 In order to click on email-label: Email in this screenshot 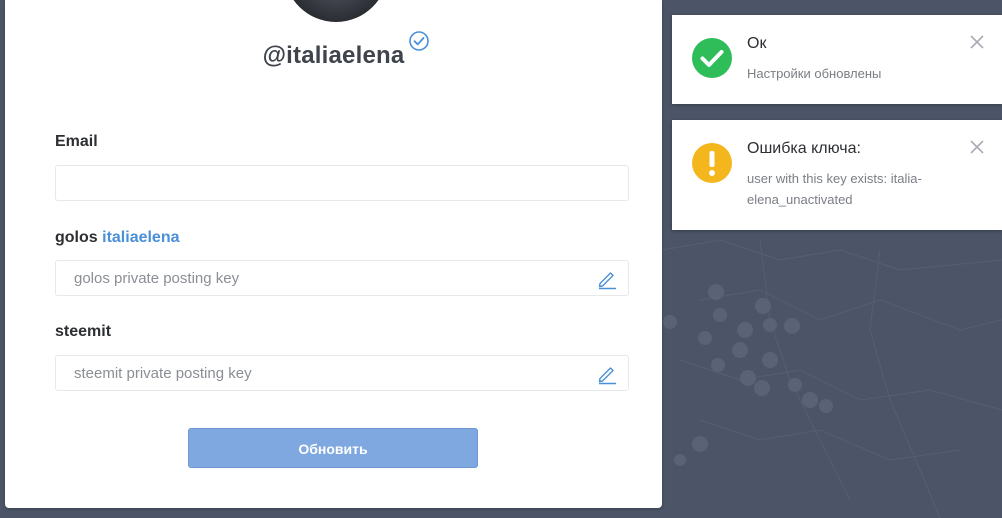, I will do `click(76, 141)`.